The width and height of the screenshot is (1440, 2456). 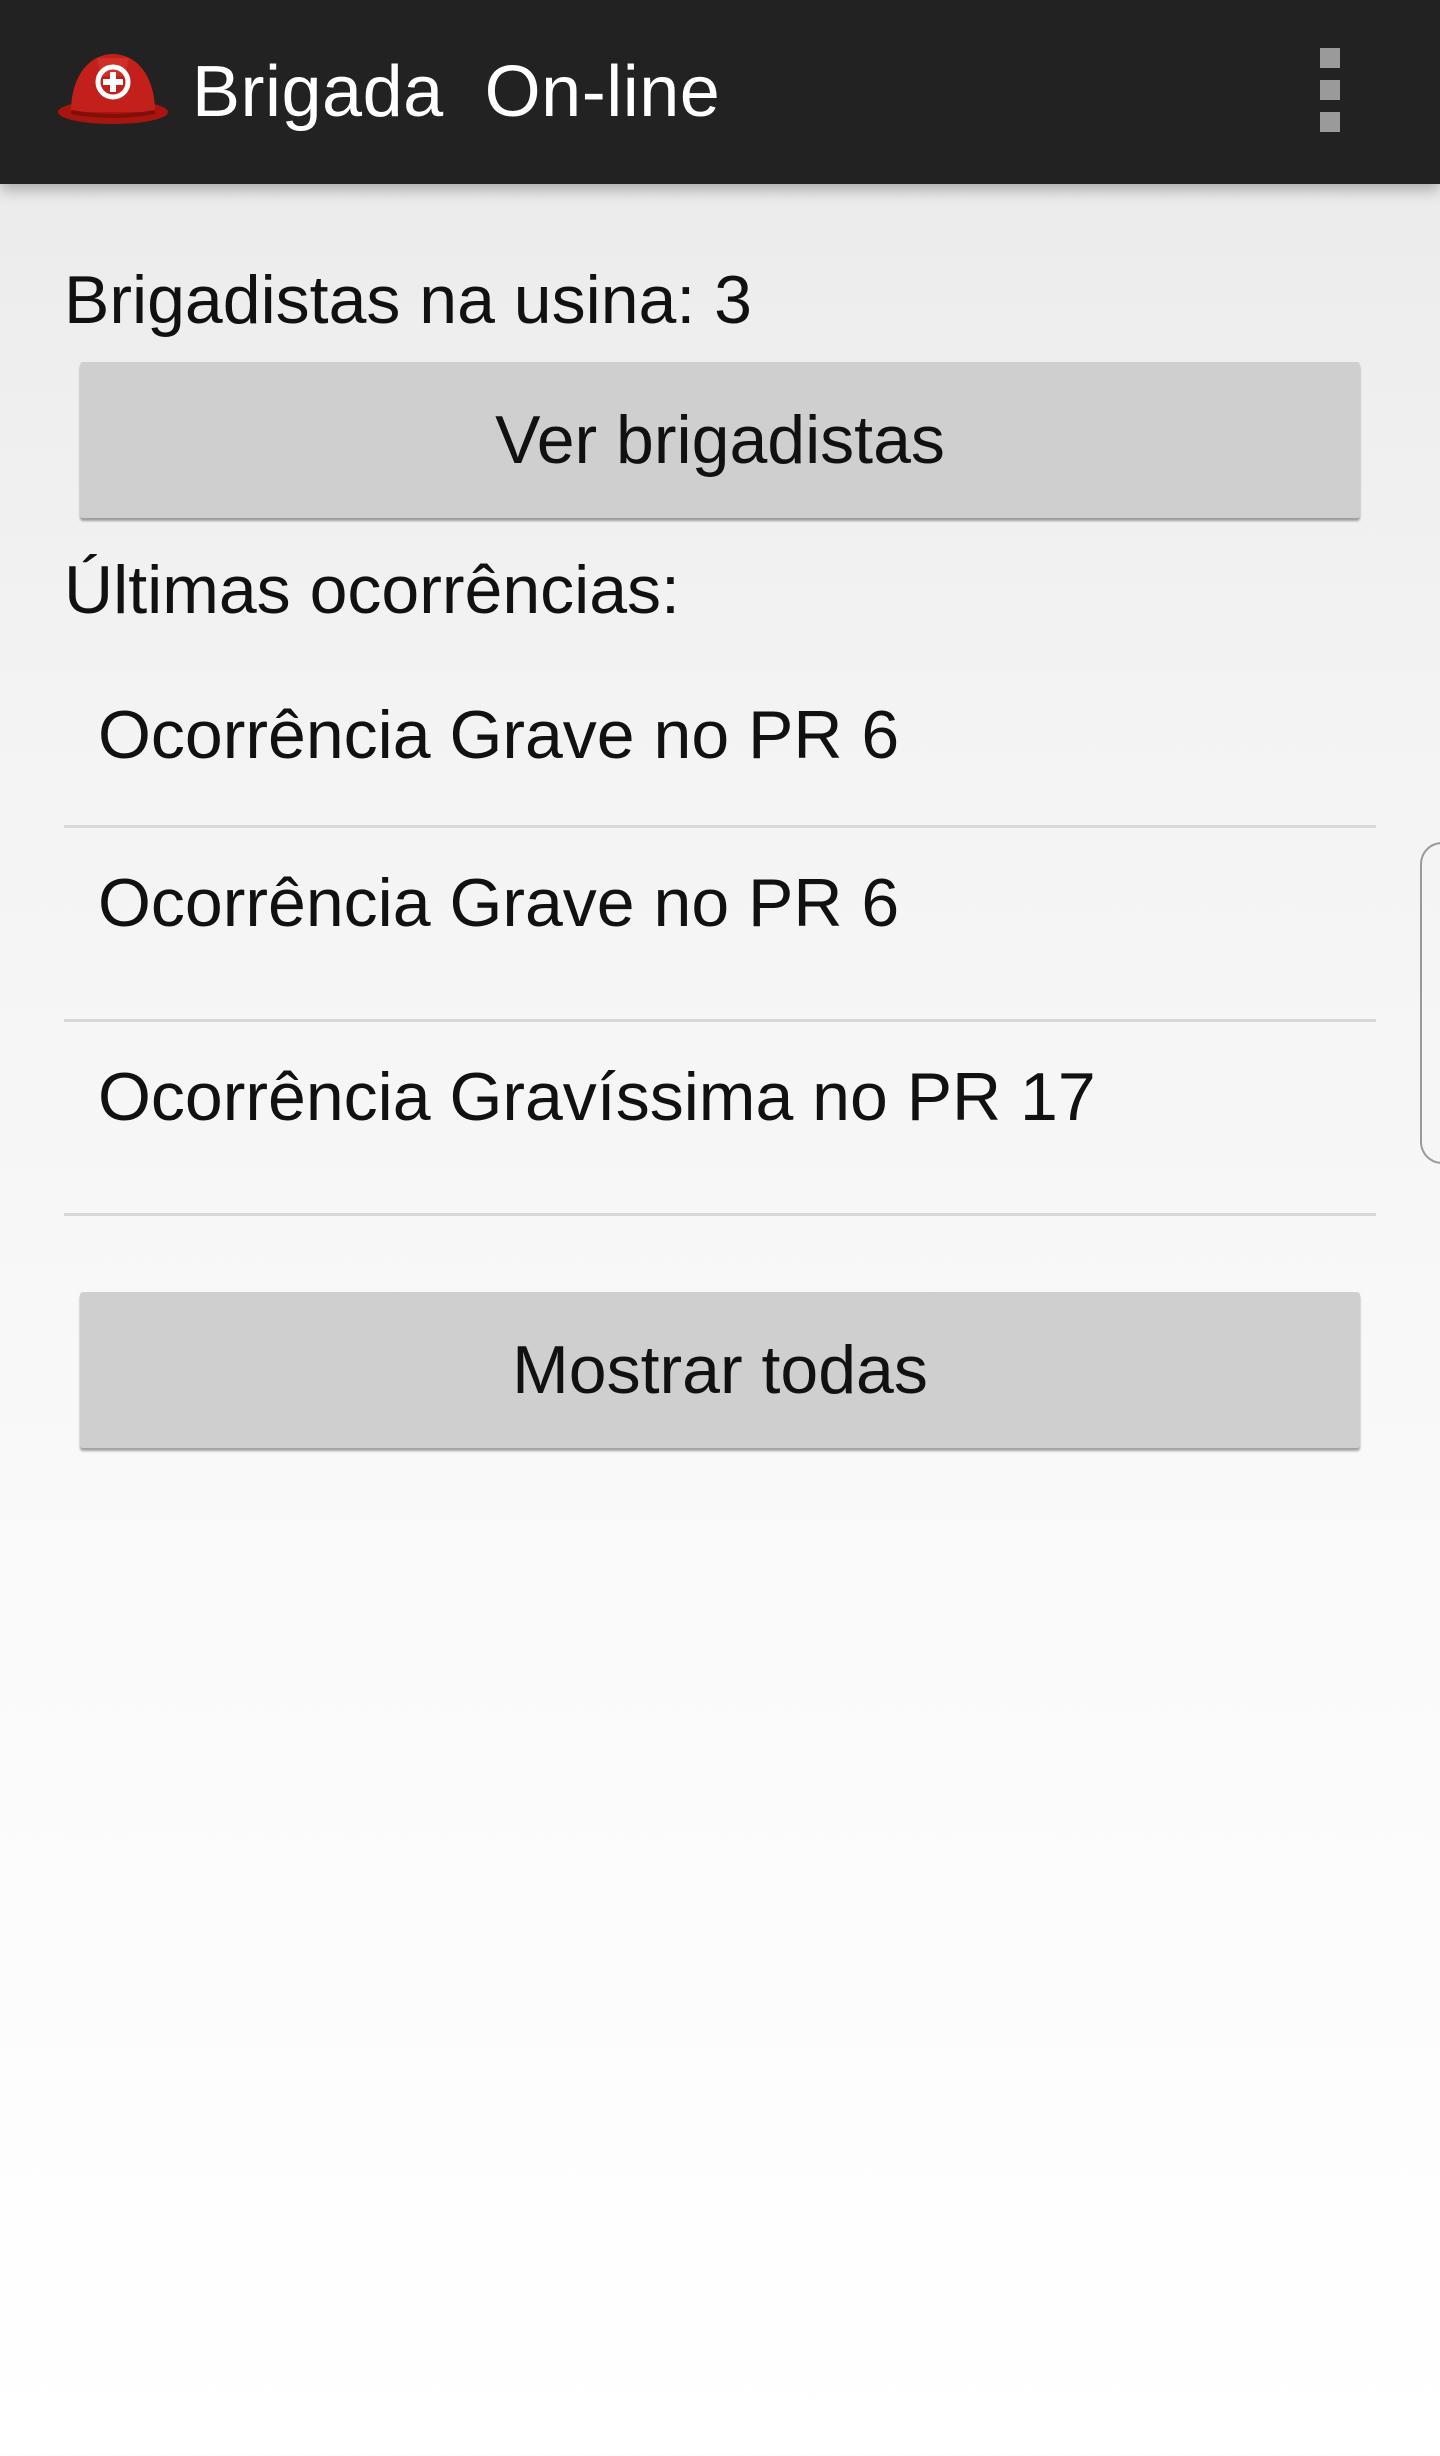 What do you see at coordinates (1430, 1003) in the screenshot?
I see `edge-panel-handle` at bounding box center [1430, 1003].